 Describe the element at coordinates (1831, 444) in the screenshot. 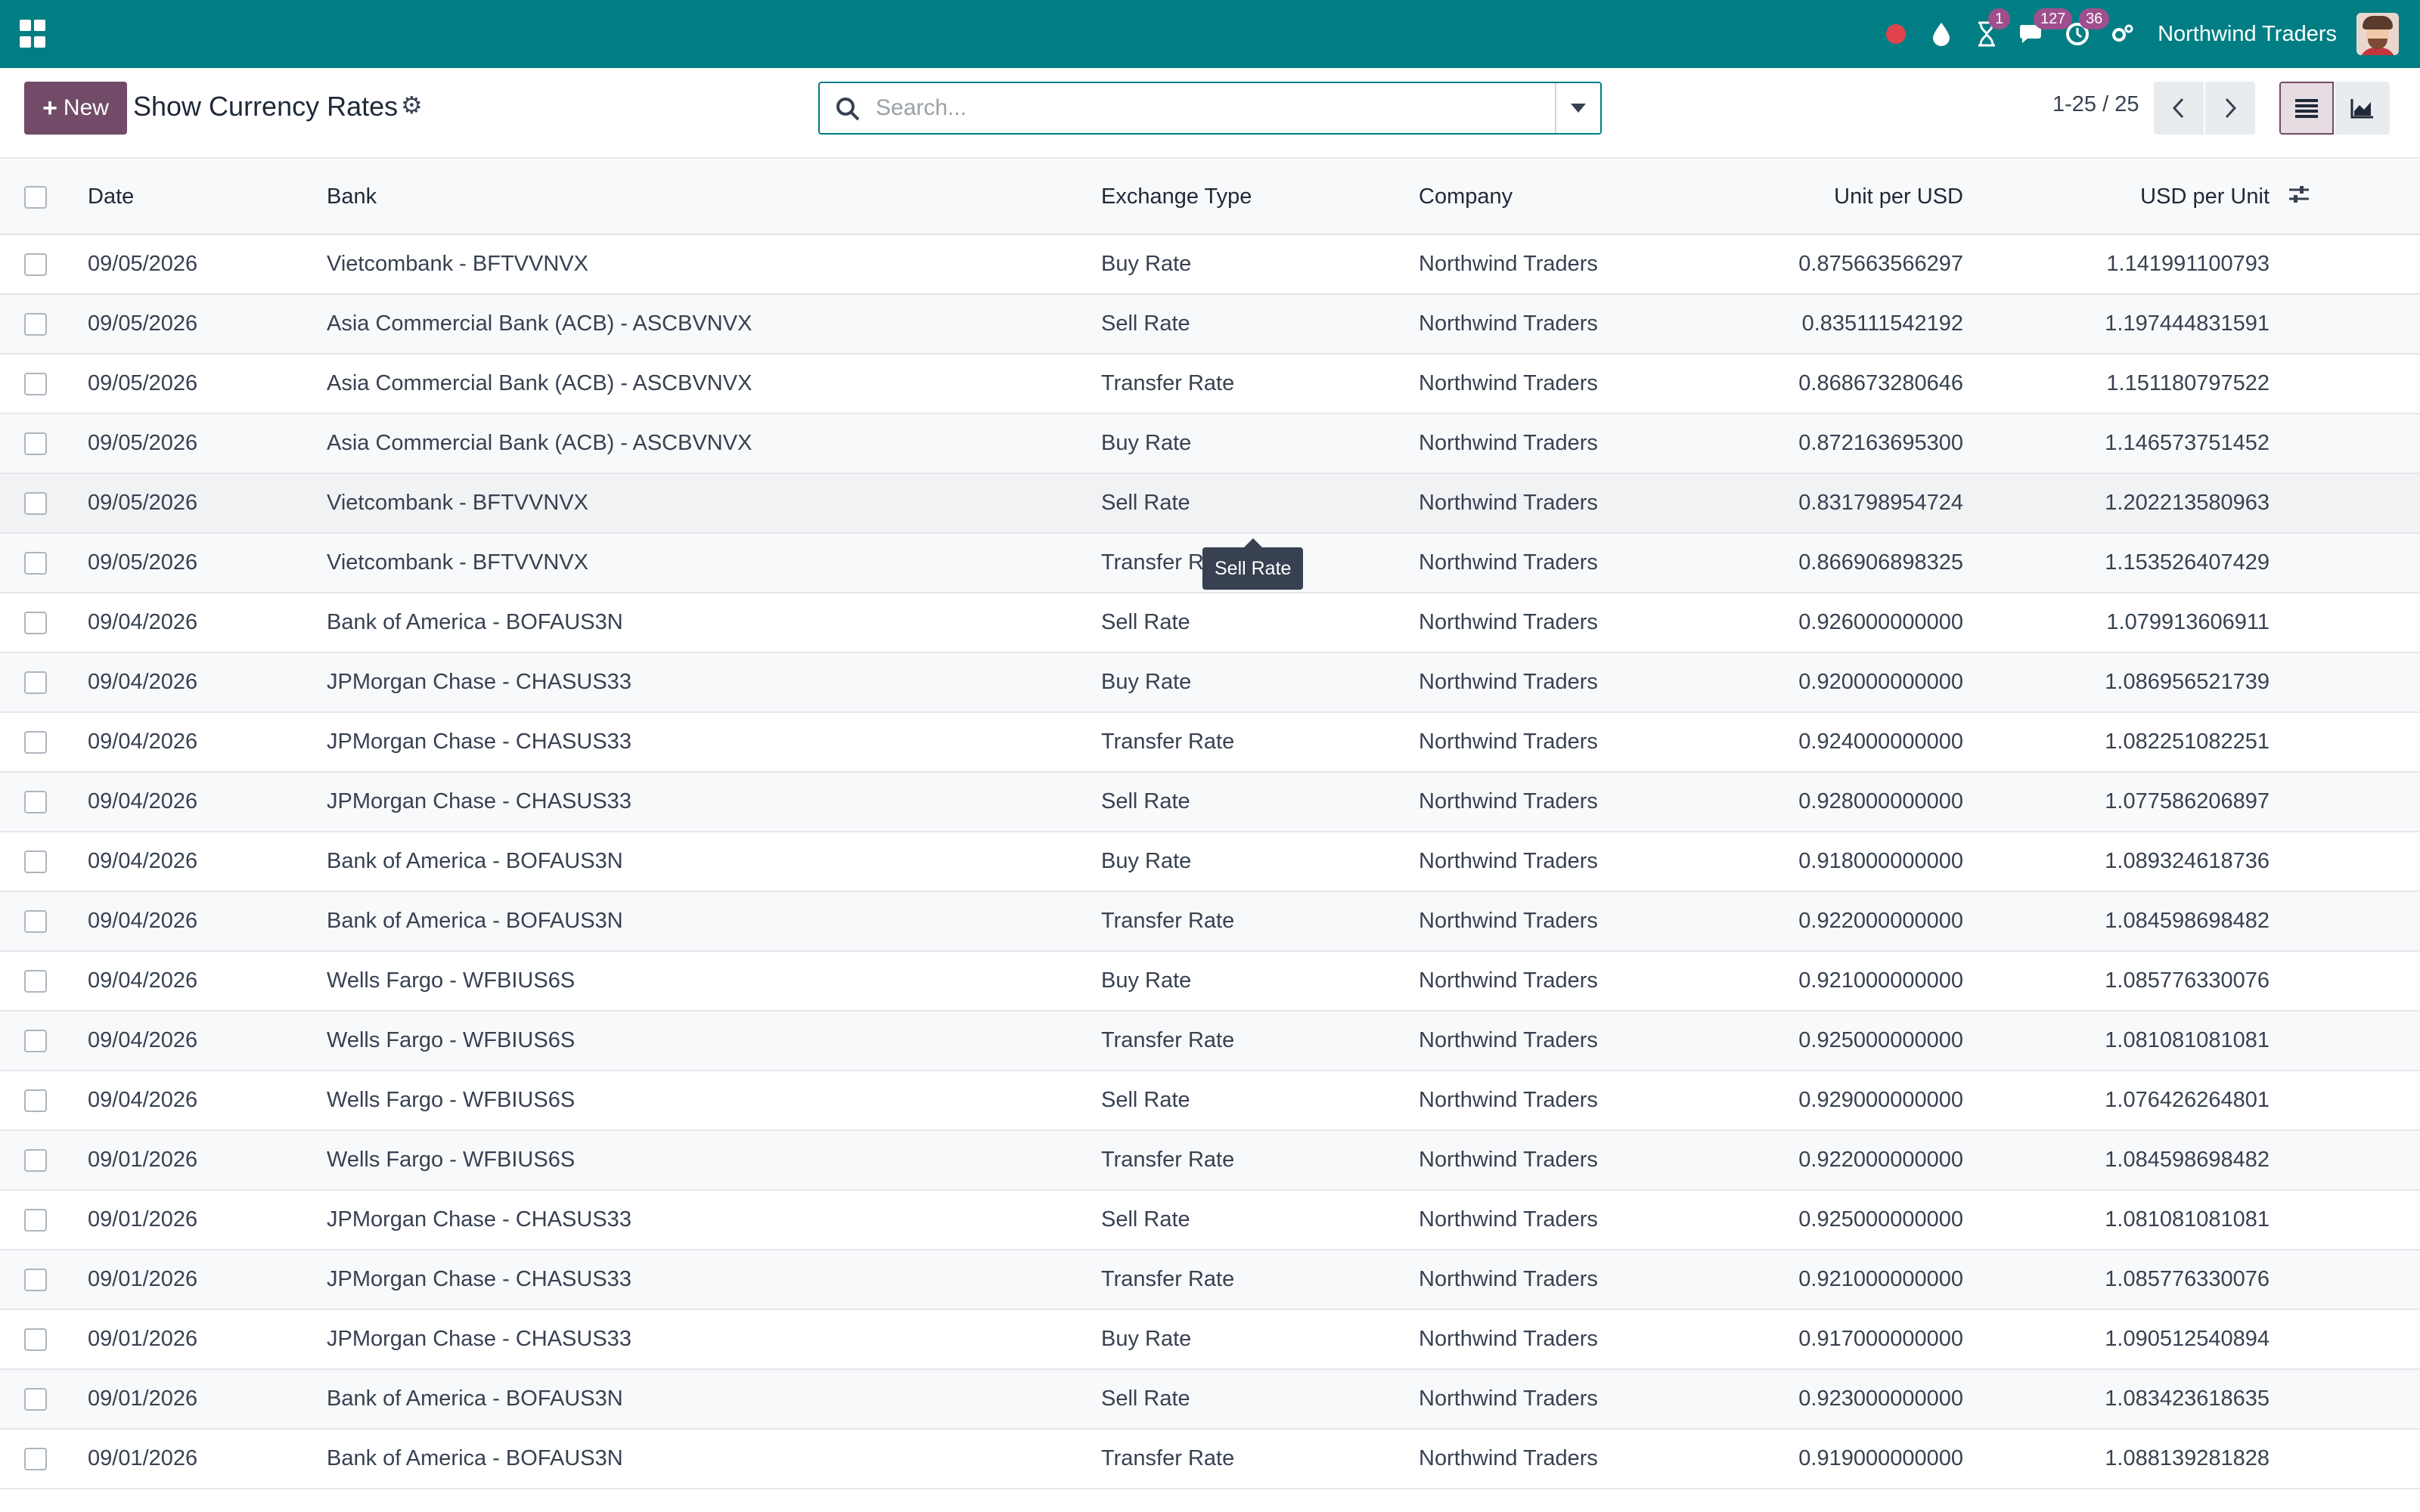

I see `cell-unit-per-usd: 0.872163695300` at that location.